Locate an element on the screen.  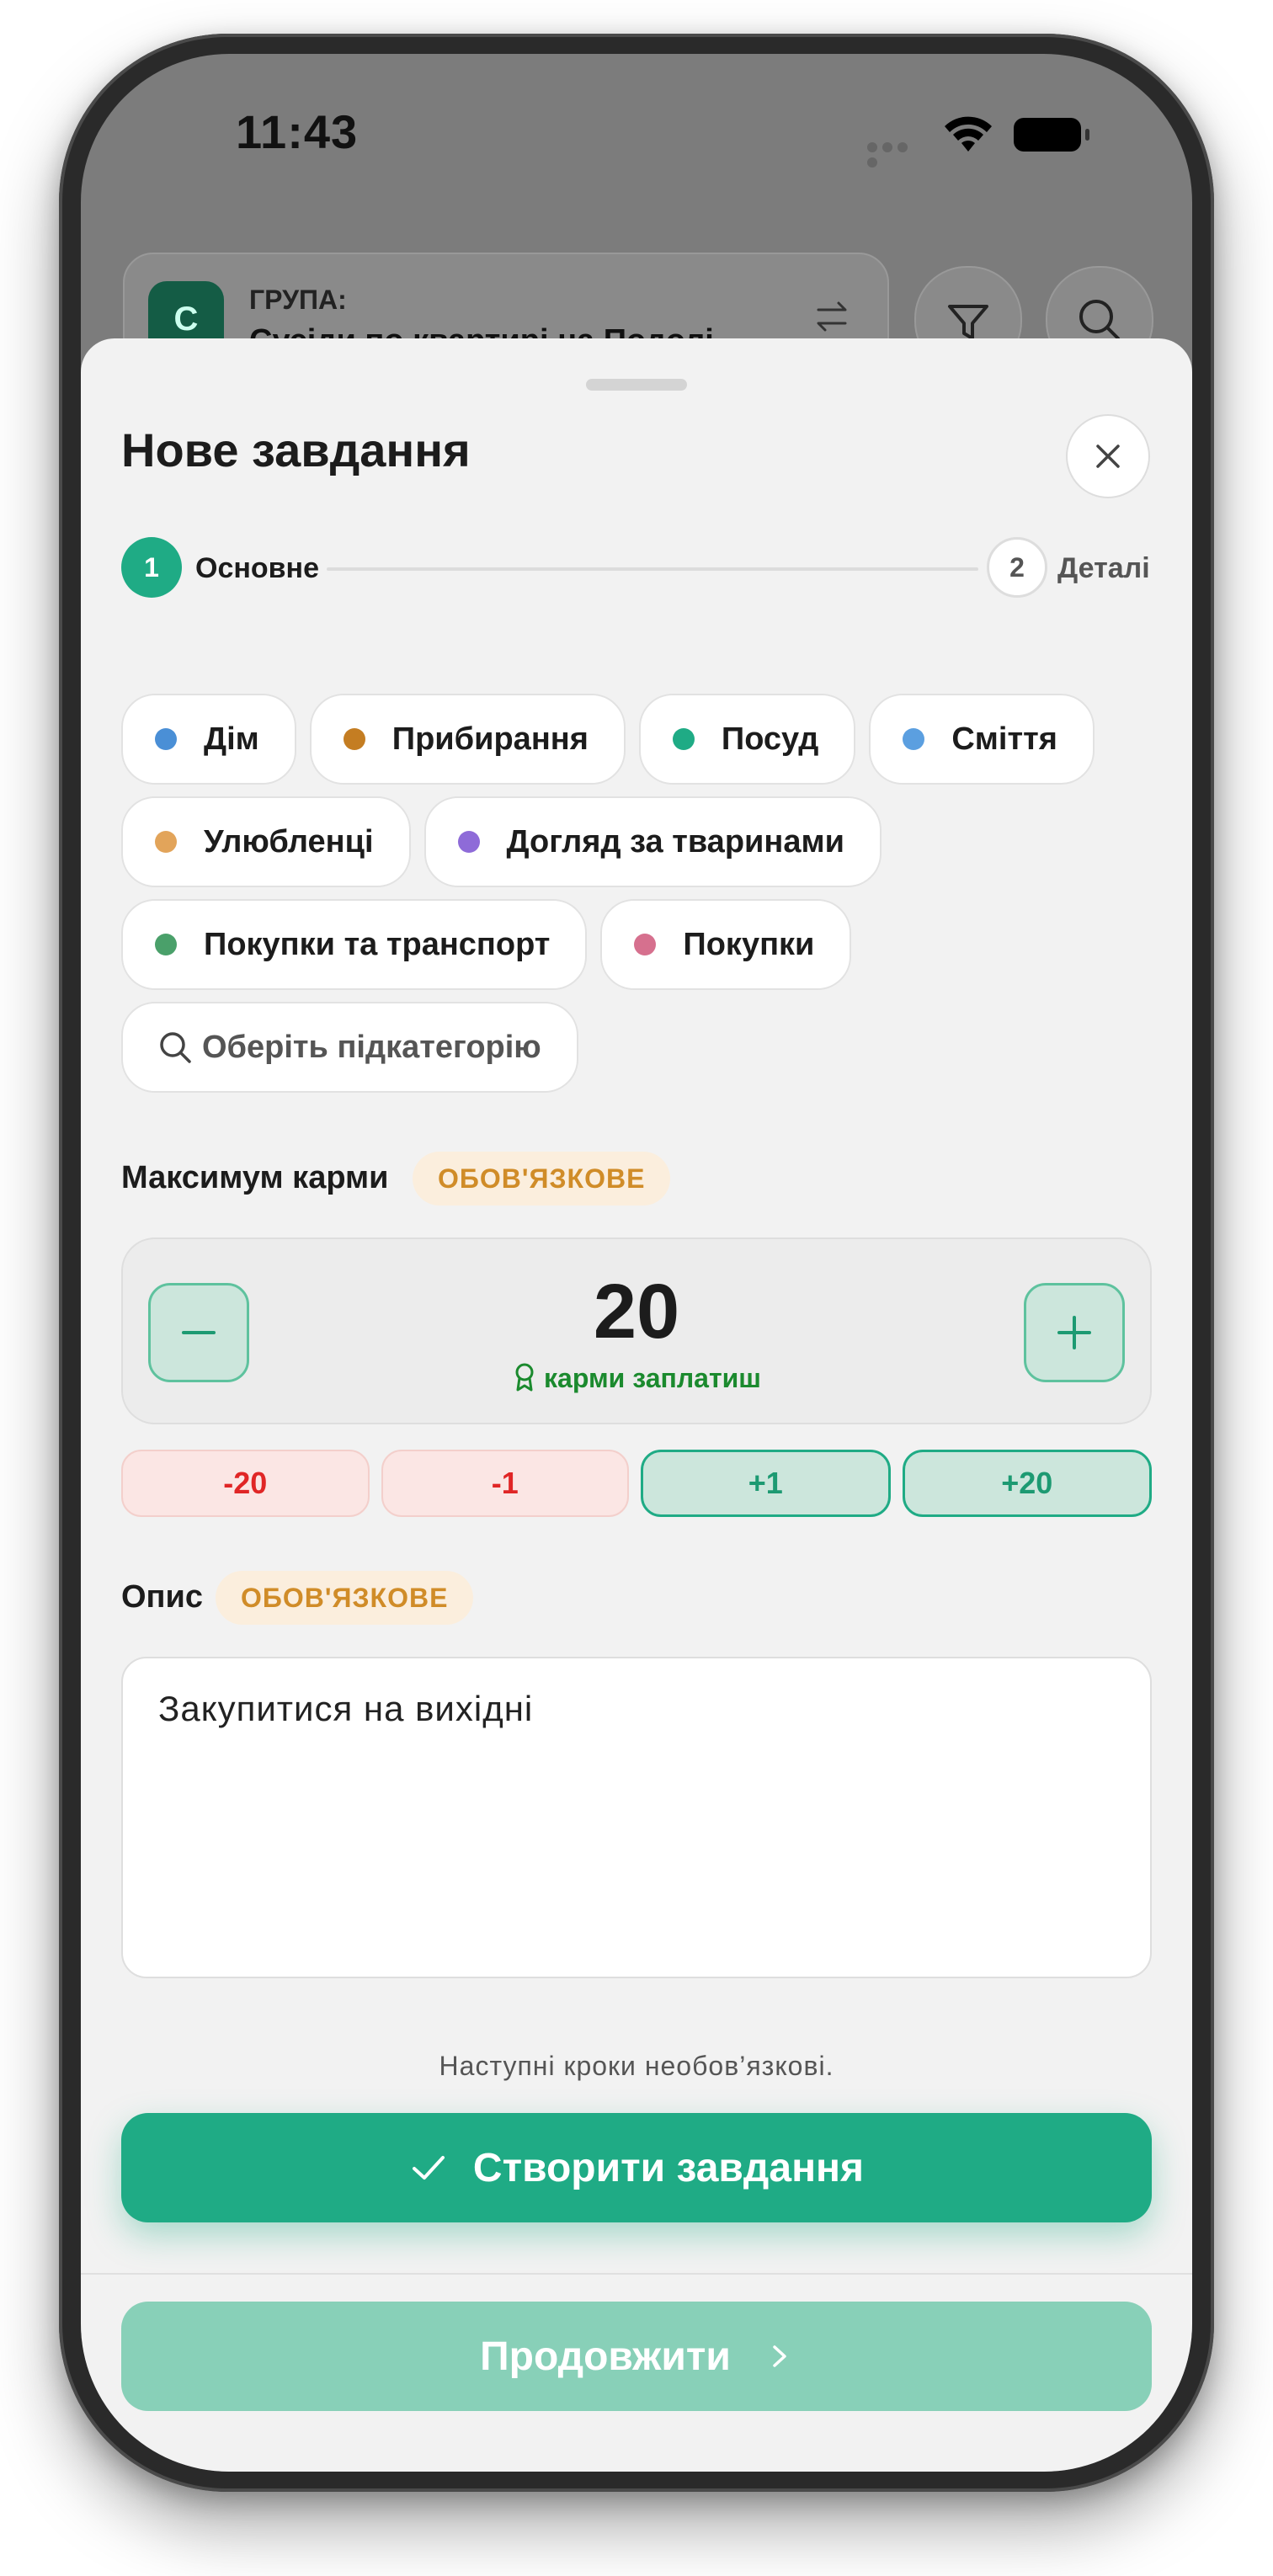
close-button is located at coordinates (1108, 456).